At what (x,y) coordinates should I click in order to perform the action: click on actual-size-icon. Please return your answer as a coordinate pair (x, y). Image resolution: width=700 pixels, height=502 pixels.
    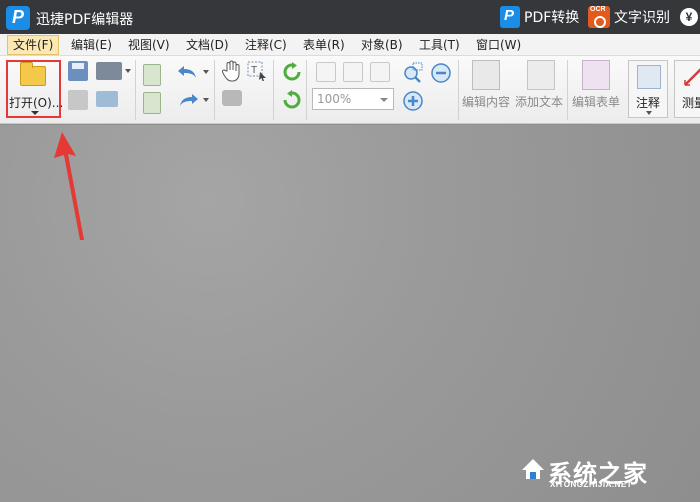
    Looking at the image, I should click on (326, 72).